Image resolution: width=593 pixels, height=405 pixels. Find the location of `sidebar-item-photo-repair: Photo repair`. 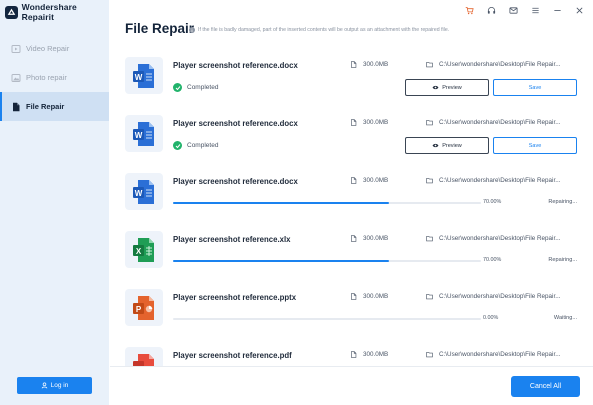

sidebar-item-photo-repair: Photo repair is located at coordinates (54, 77).